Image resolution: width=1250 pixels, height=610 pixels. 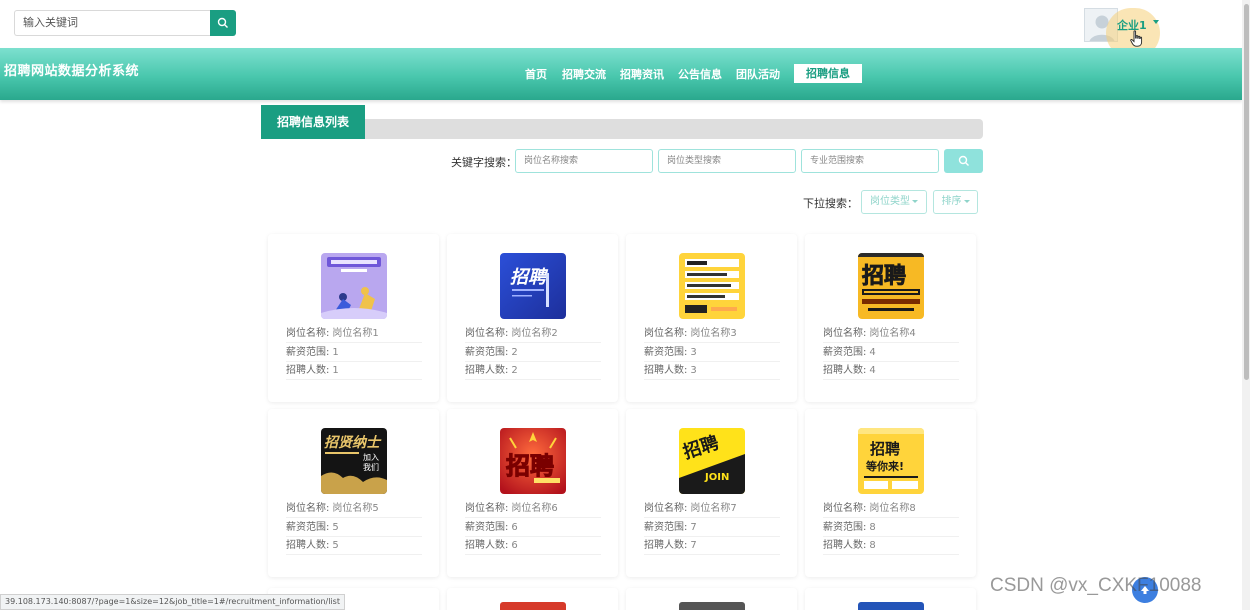 What do you see at coordinates (313, 122) in the screenshot?
I see `section-title: 招聘信息列表` at bounding box center [313, 122].